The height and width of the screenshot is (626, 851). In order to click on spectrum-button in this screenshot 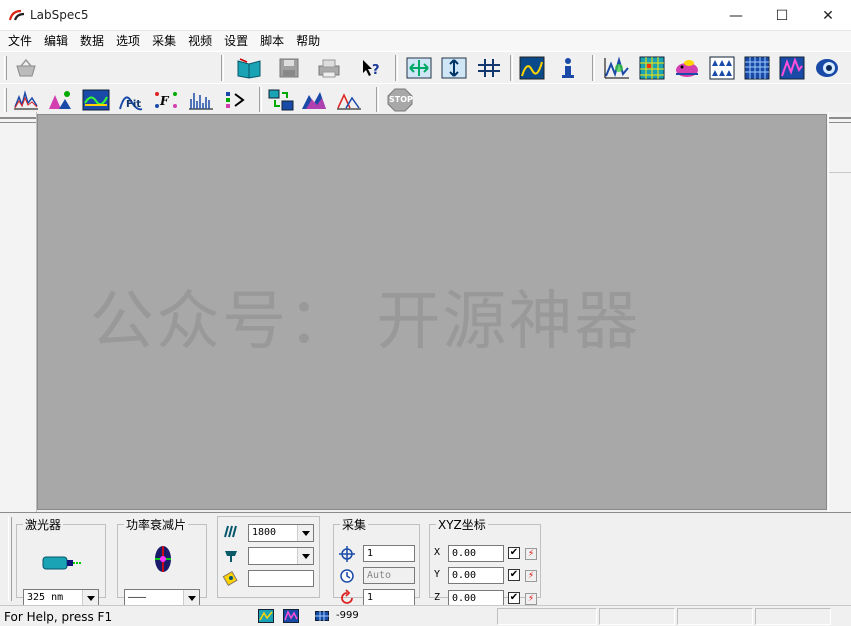, I will do `click(26, 100)`.